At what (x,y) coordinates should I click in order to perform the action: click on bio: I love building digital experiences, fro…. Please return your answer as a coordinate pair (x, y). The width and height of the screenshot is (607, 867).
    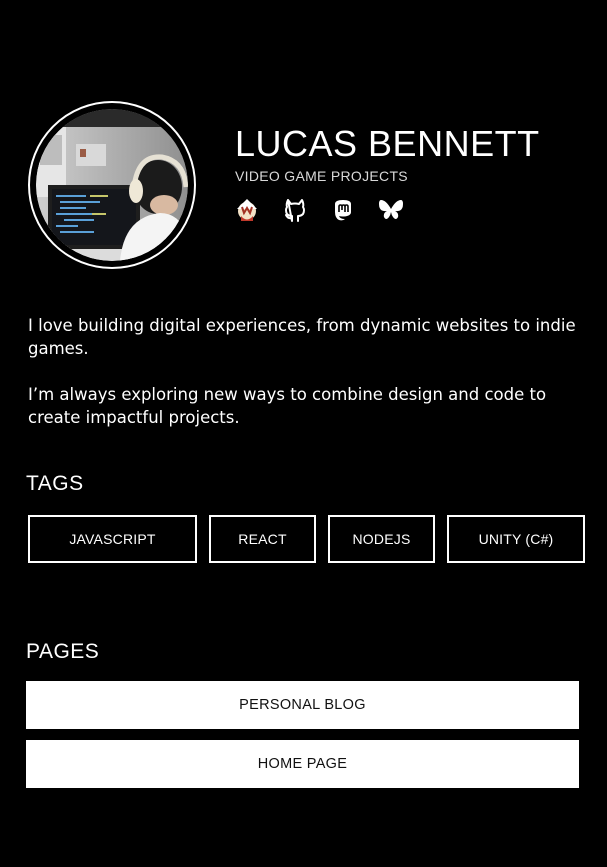
    Looking at the image, I should click on (308, 383).